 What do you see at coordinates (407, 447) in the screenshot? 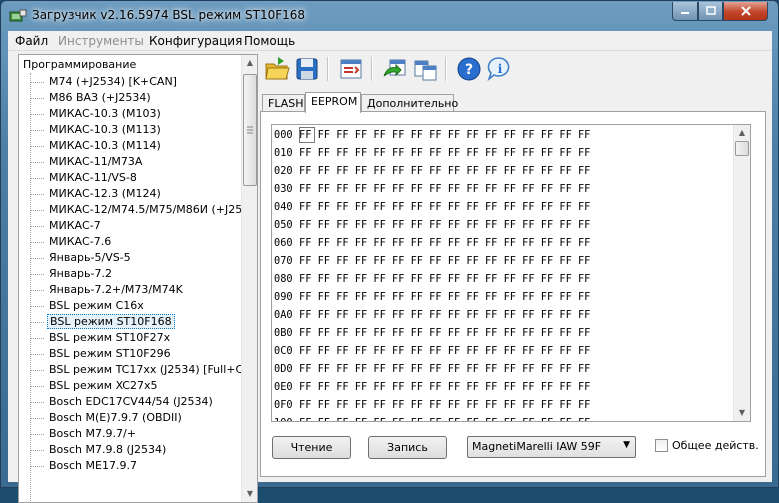
I see `write-button: Запись` at bounding box center [407, 447].